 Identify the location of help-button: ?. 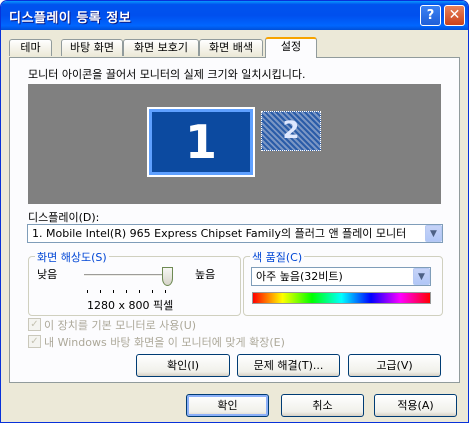
(430, 15).